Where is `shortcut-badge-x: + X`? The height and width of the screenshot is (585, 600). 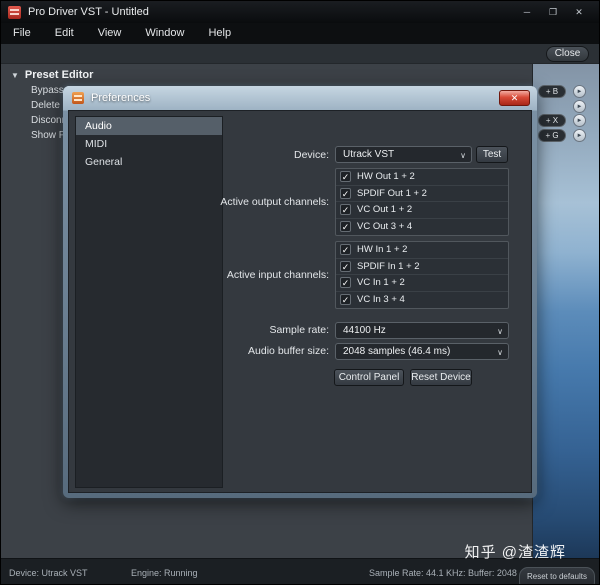
shortcut-badge-x: + X is located at coordinates (552, 120).